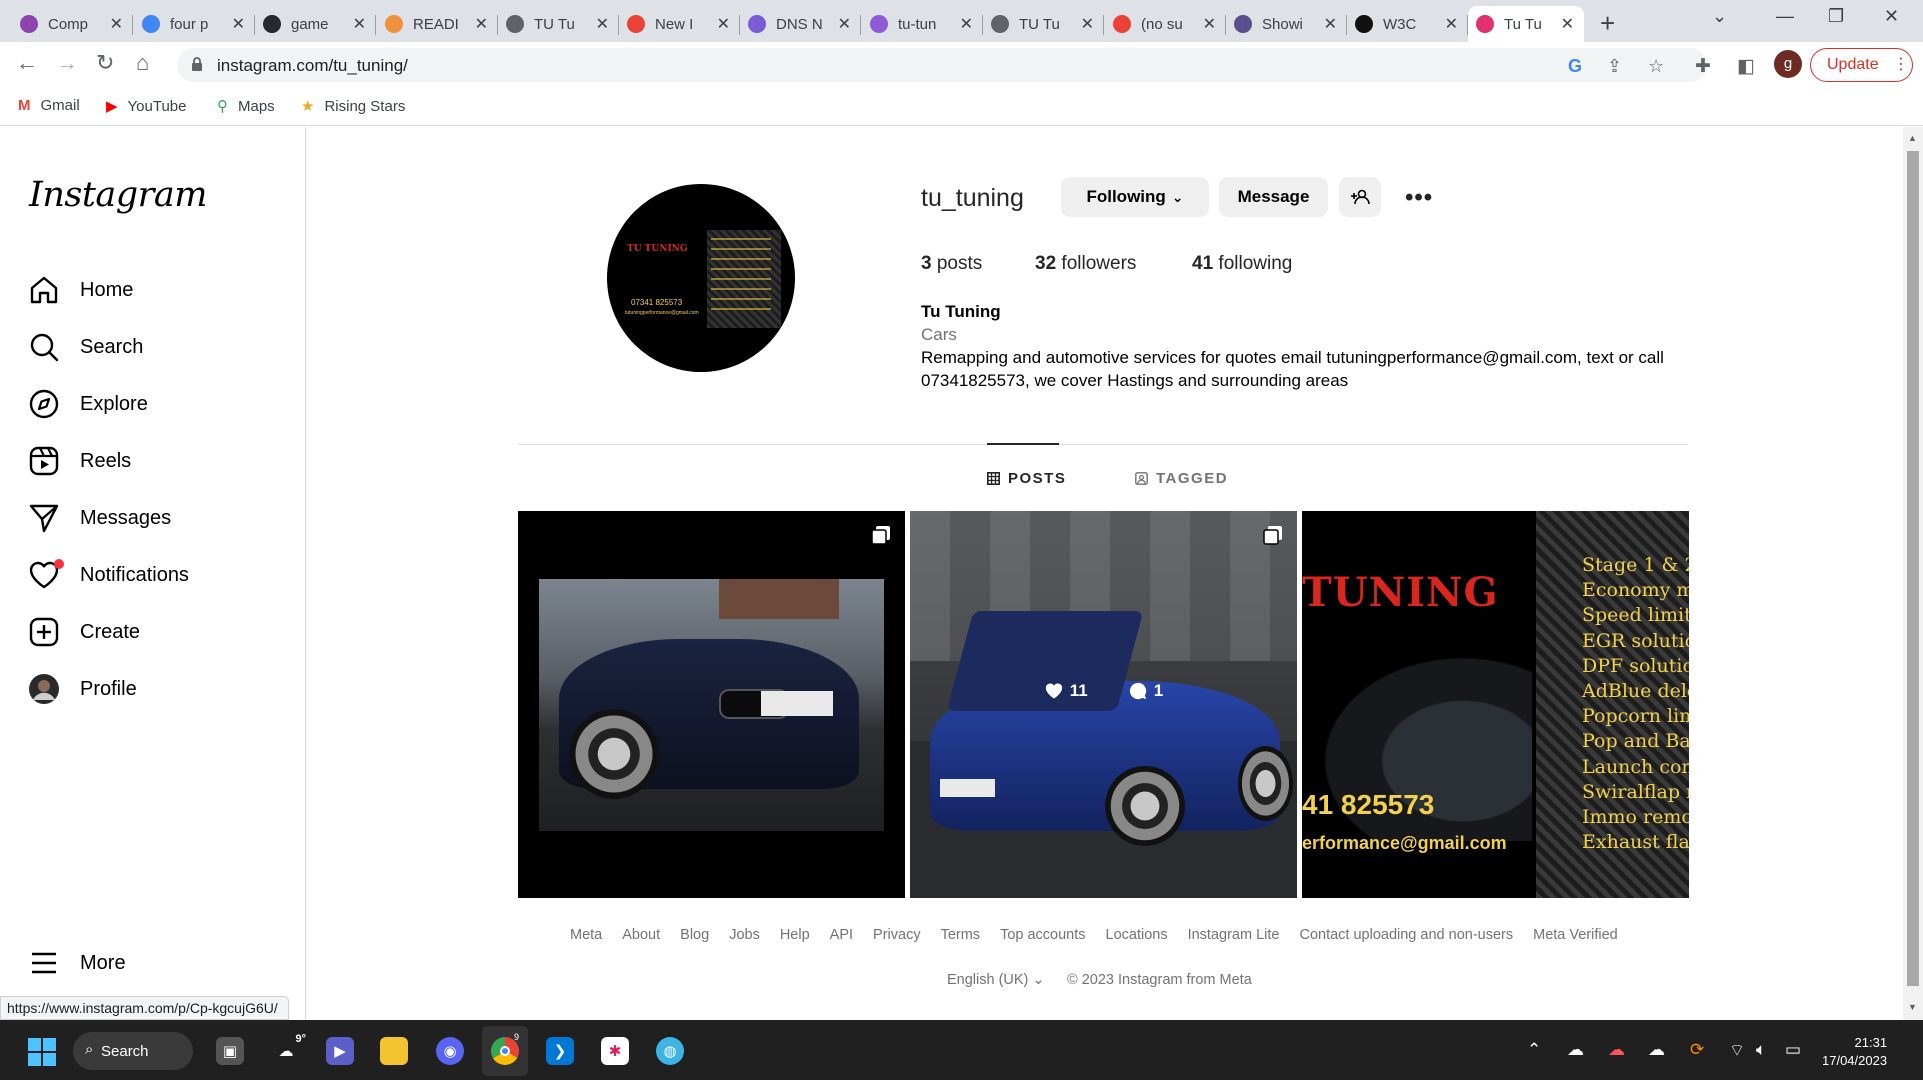 This screenshot has width=1923, height=1080. Describe the element at coordinates (340, 1051) in the screenshot. I see `teams-chat-icon: ▶` at that location.